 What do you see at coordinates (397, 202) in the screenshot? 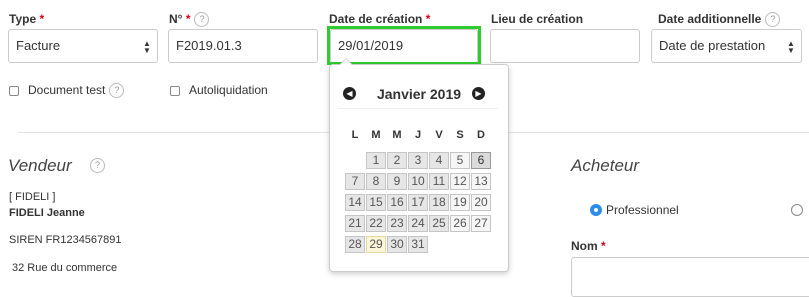
I see `calendar-day: 16` at bounding box center [397, 202].